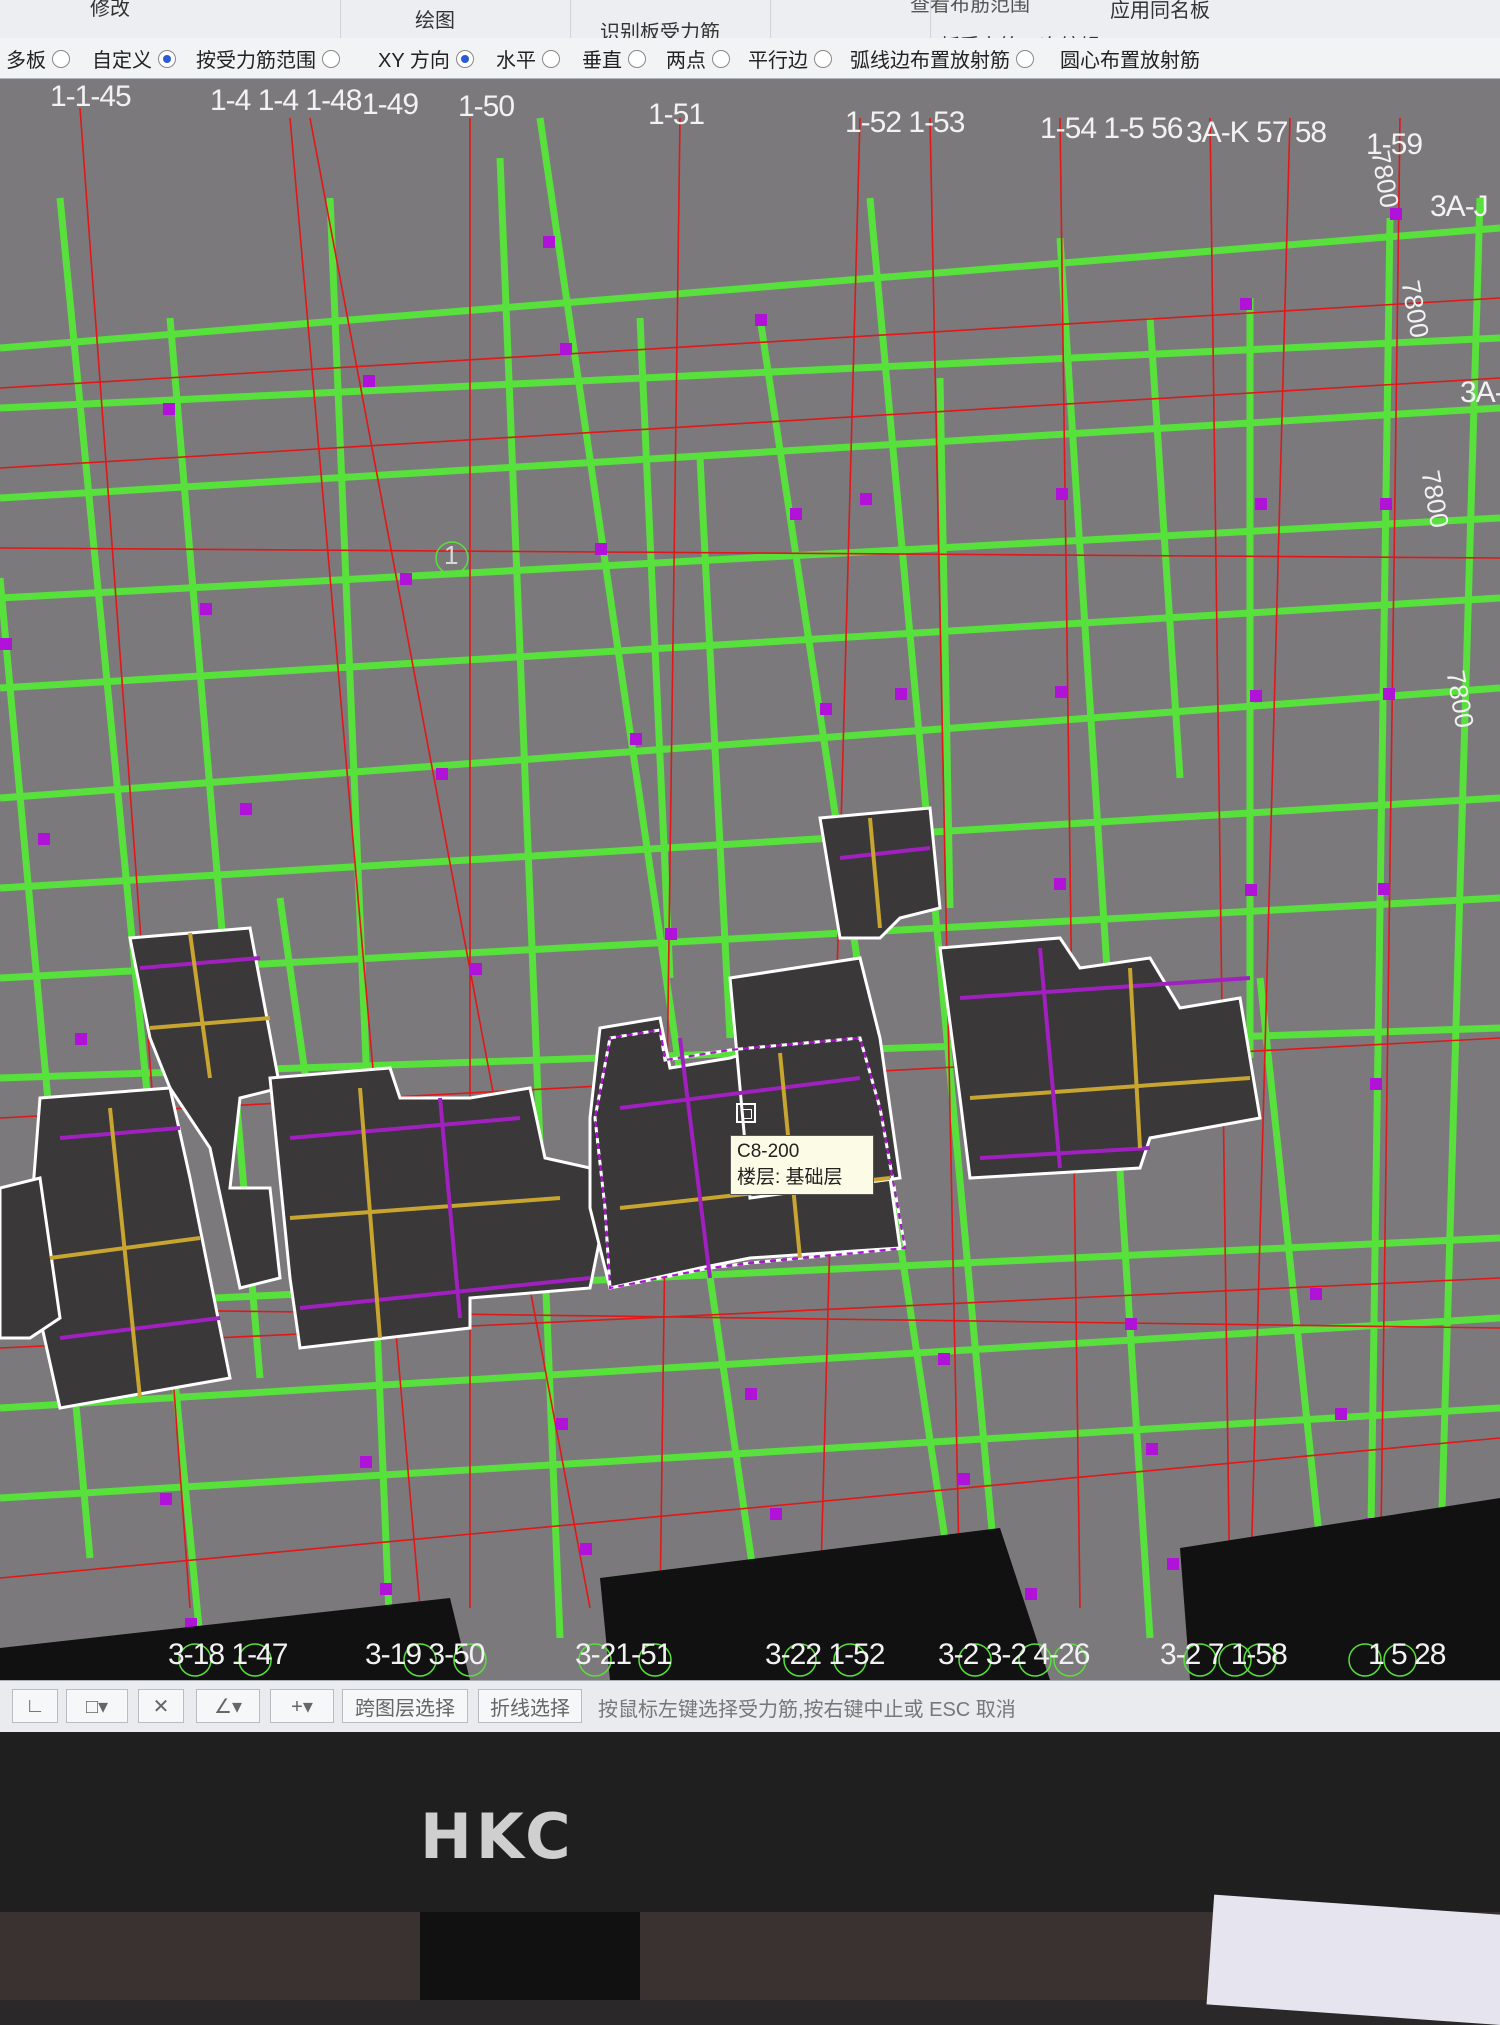  Describe the element at coordinates (942, 58) in the screenshot. I see `option-arc-radial-rebar: 弧线边布置放射筋` at that location.